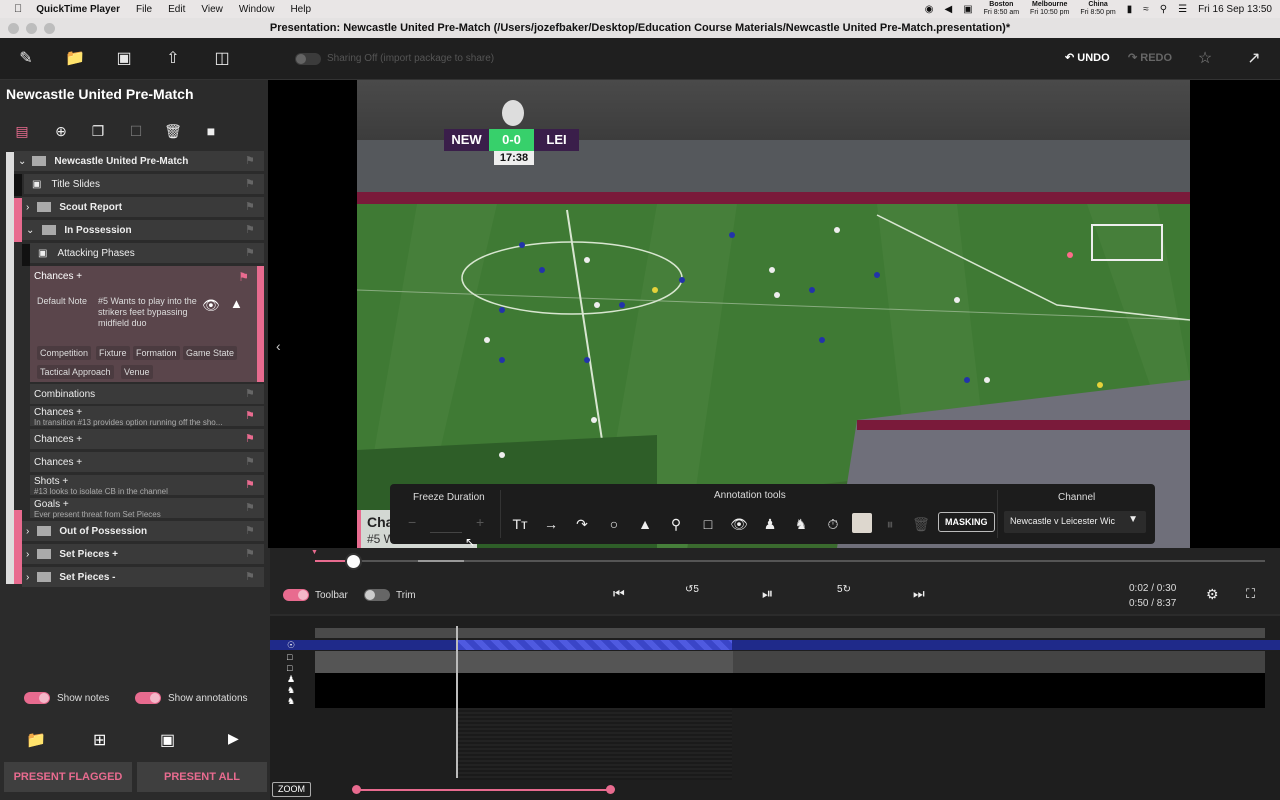 This screenshot has width=1280, height=800. What do you see at coordinates (147, 439) in the screenshot?
I see `tree-item-chances-2: Chances + ⚑` at bounding box center [147, 439].